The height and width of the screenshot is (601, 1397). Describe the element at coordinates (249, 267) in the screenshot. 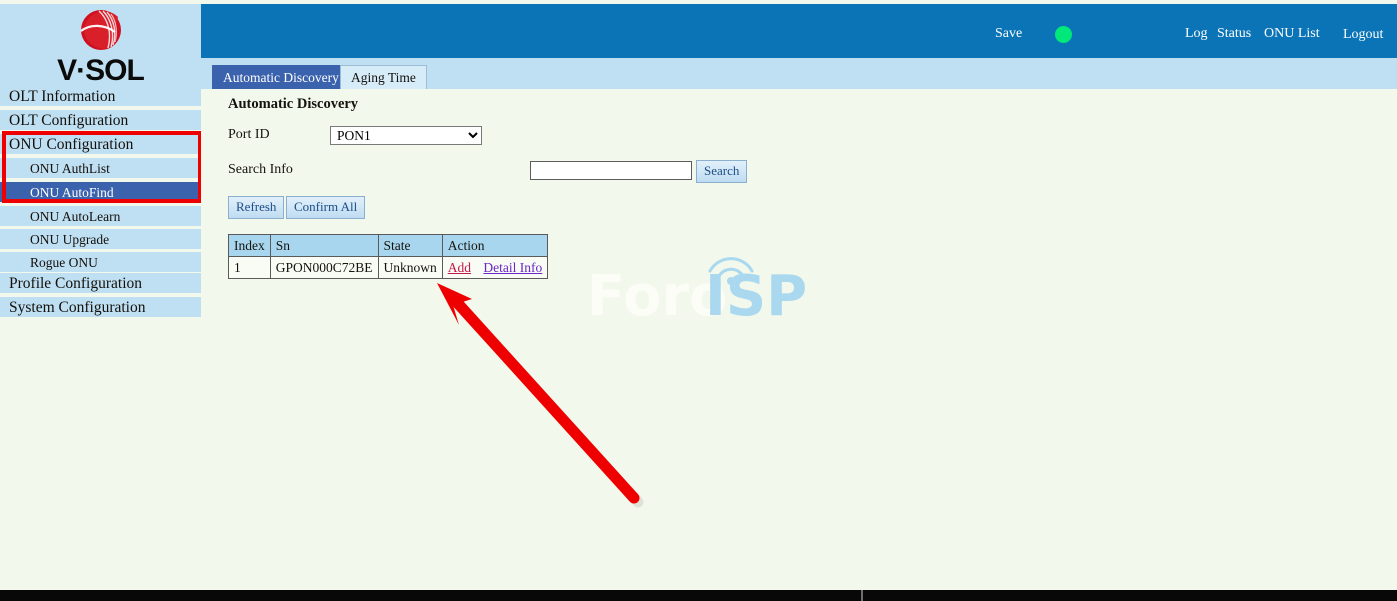

I see `cell-index: 1` at that location.